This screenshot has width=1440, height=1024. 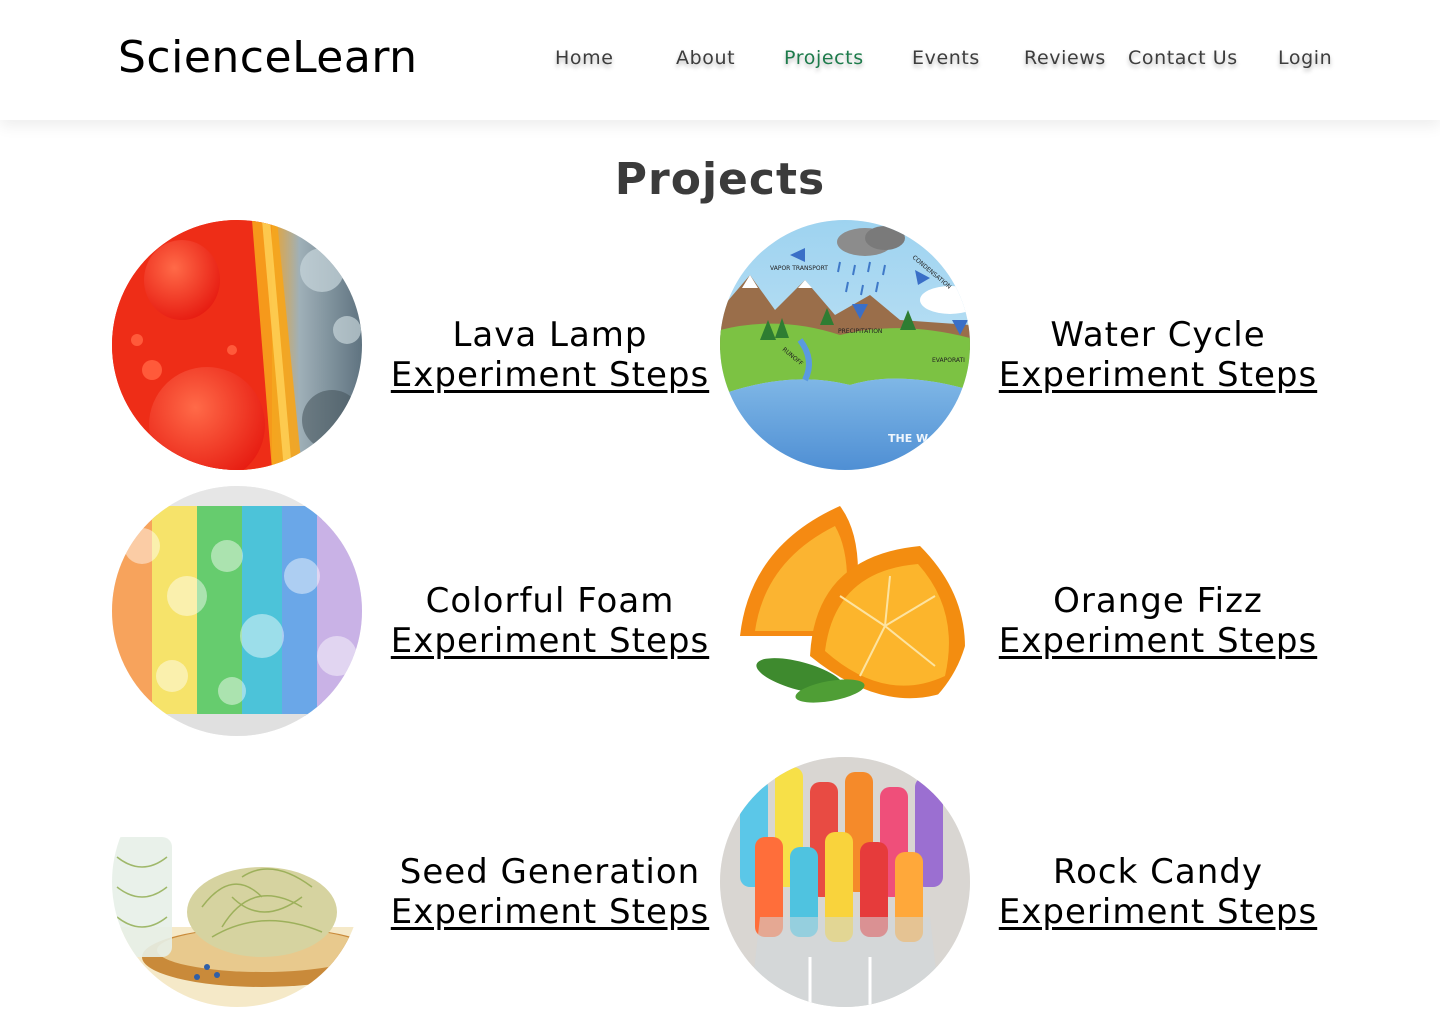 What do you see at coordinates (845, 611) in the screenshot?
I see `orange-fizz-image` at bounding box center [845, 611].